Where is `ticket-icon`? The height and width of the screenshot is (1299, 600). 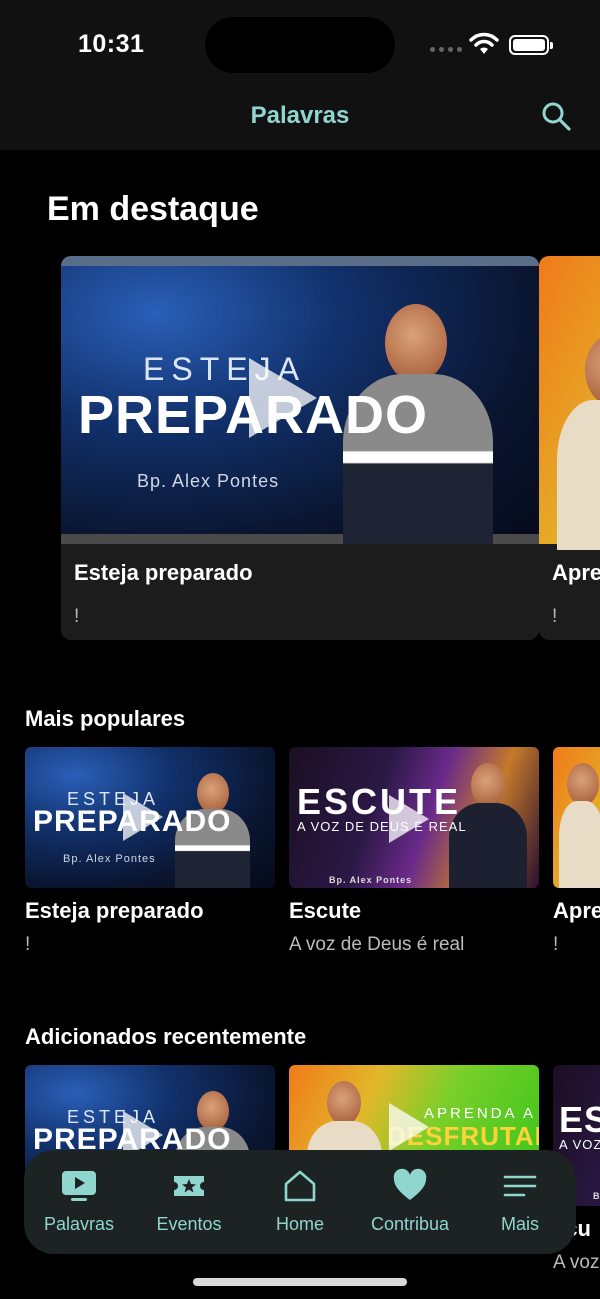 ticket-icon is located at coordinates (189, 1186).